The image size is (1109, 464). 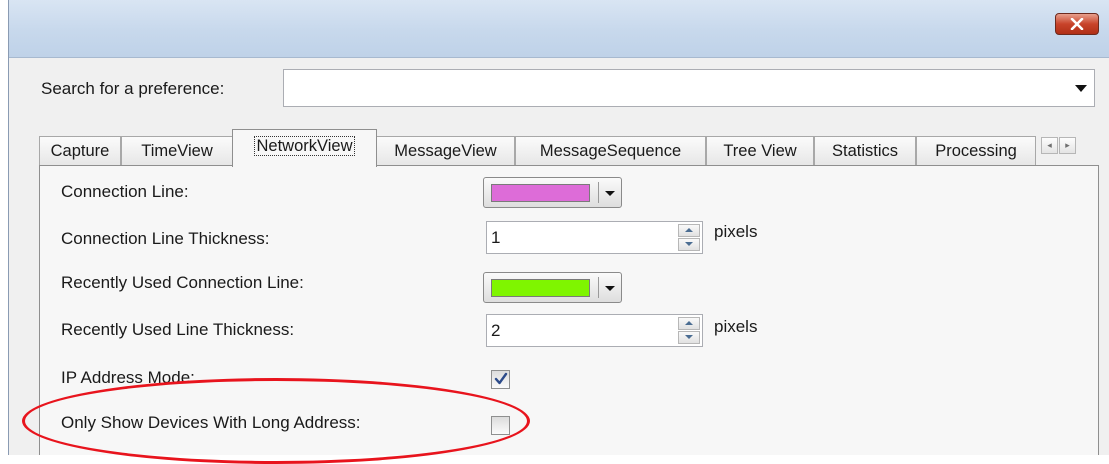 I want to click on tab-statistics: Statistics, so click(x=865, y=151).